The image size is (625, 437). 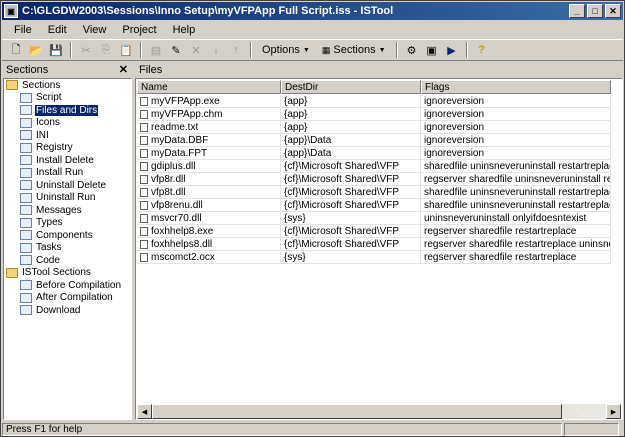 What do you see at coordinates (67, 235) in the screenshot?
I see `tree-item: Components` at bounding box center [67, 235].